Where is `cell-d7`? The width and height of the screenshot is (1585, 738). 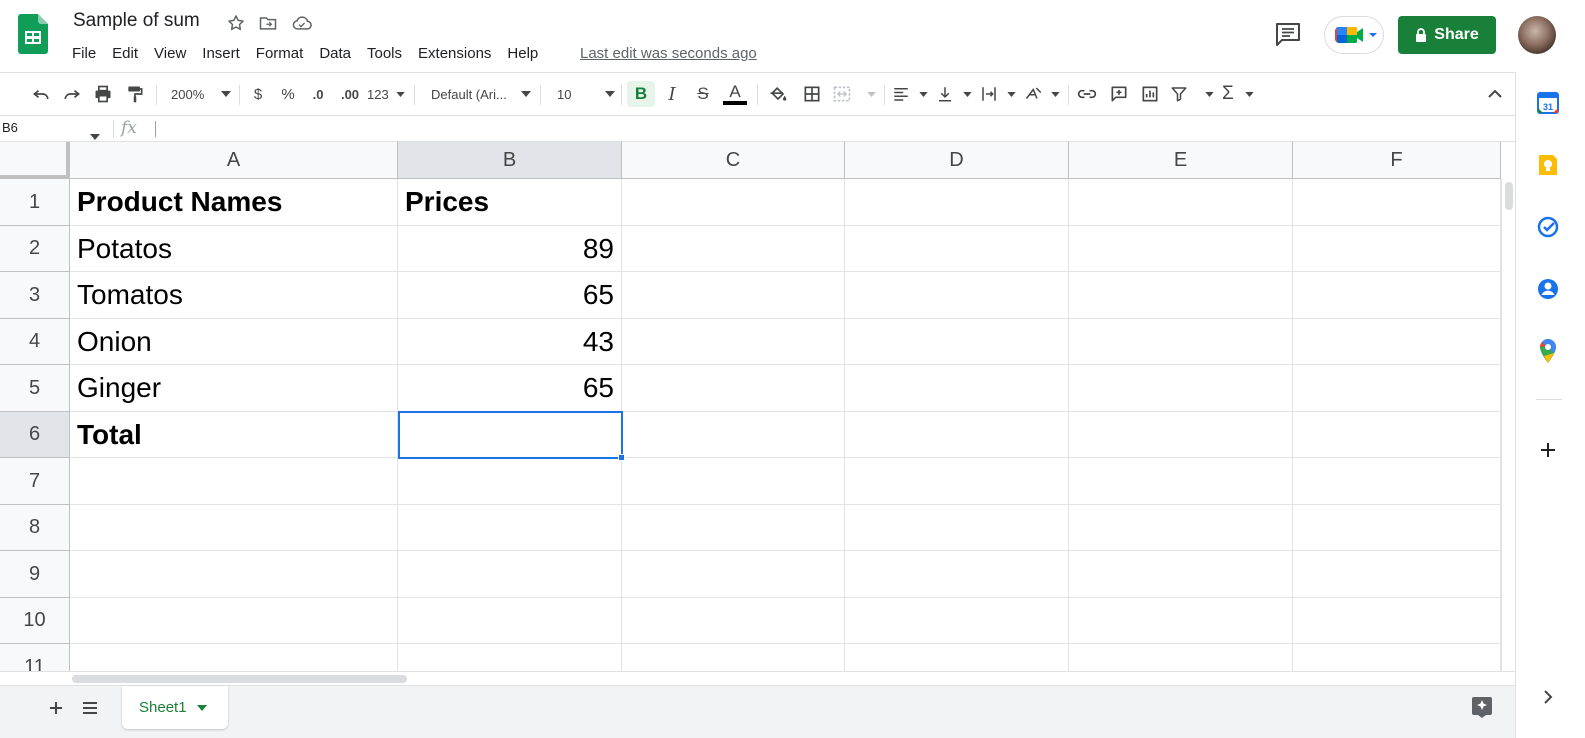
cell-d7 is located at coordinates (957, 481).